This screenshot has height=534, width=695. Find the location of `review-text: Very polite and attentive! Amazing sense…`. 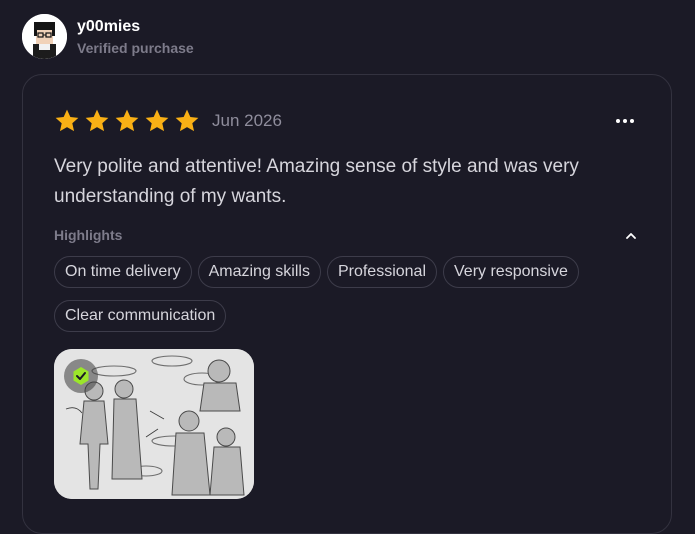

review-text: Very polite and attentive! Amazing sense… is located at coordinates (316, 181).